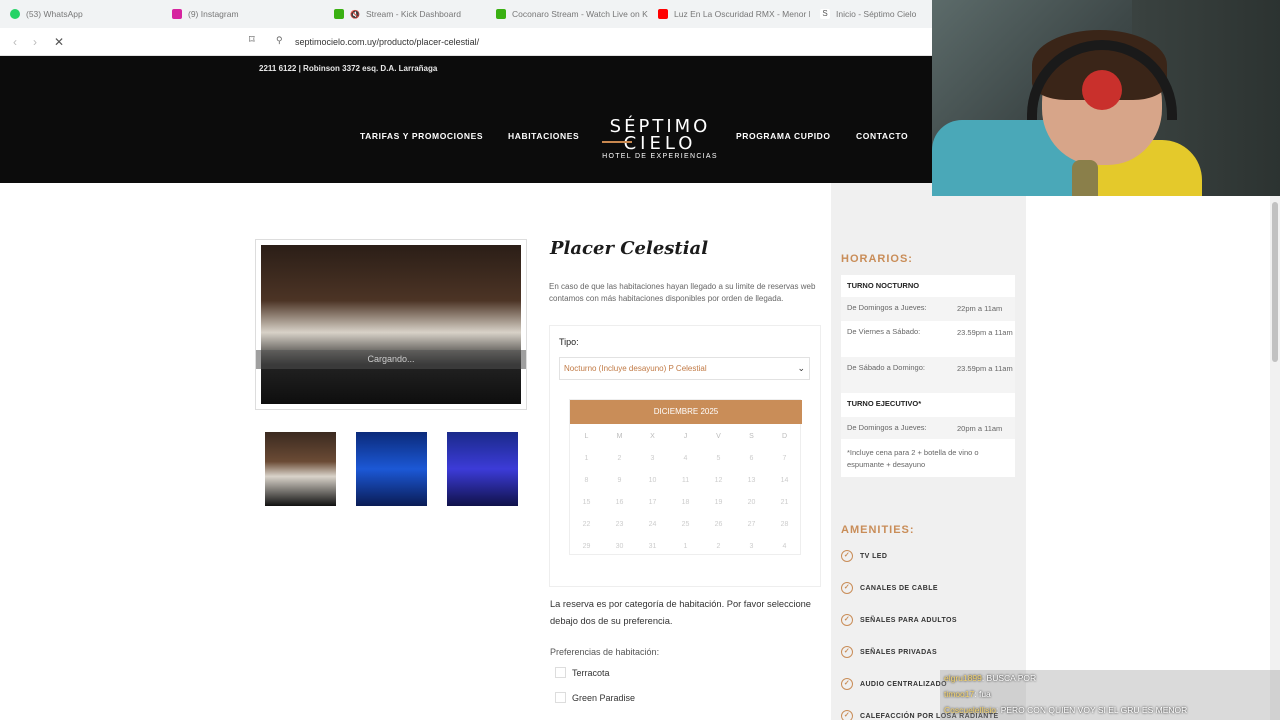 The width and height of the screenshot is (1280, 720). What do you see at coordinates (751, 481) in the screenshot?
I see `calendar-day: 13` at bounding box center [751, 481].